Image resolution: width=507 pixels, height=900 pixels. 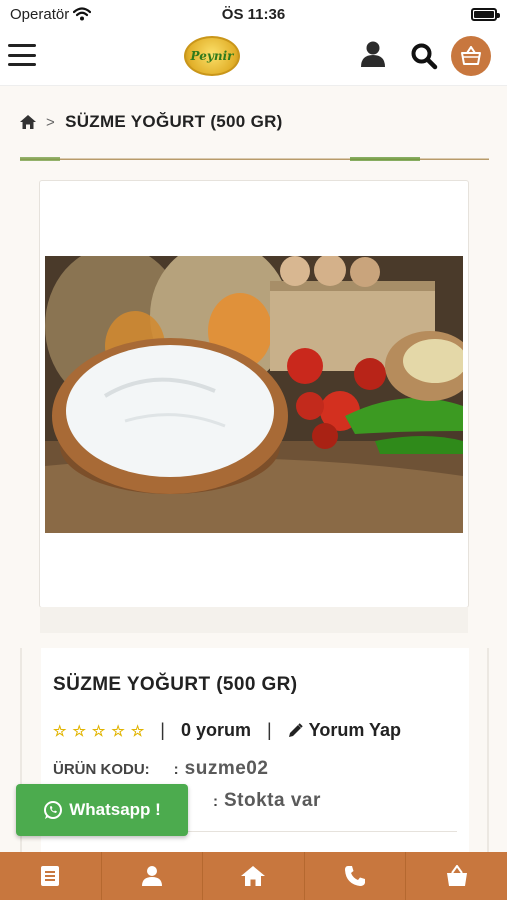 I want to click on wifi-icon, so click(x=82, y=14).